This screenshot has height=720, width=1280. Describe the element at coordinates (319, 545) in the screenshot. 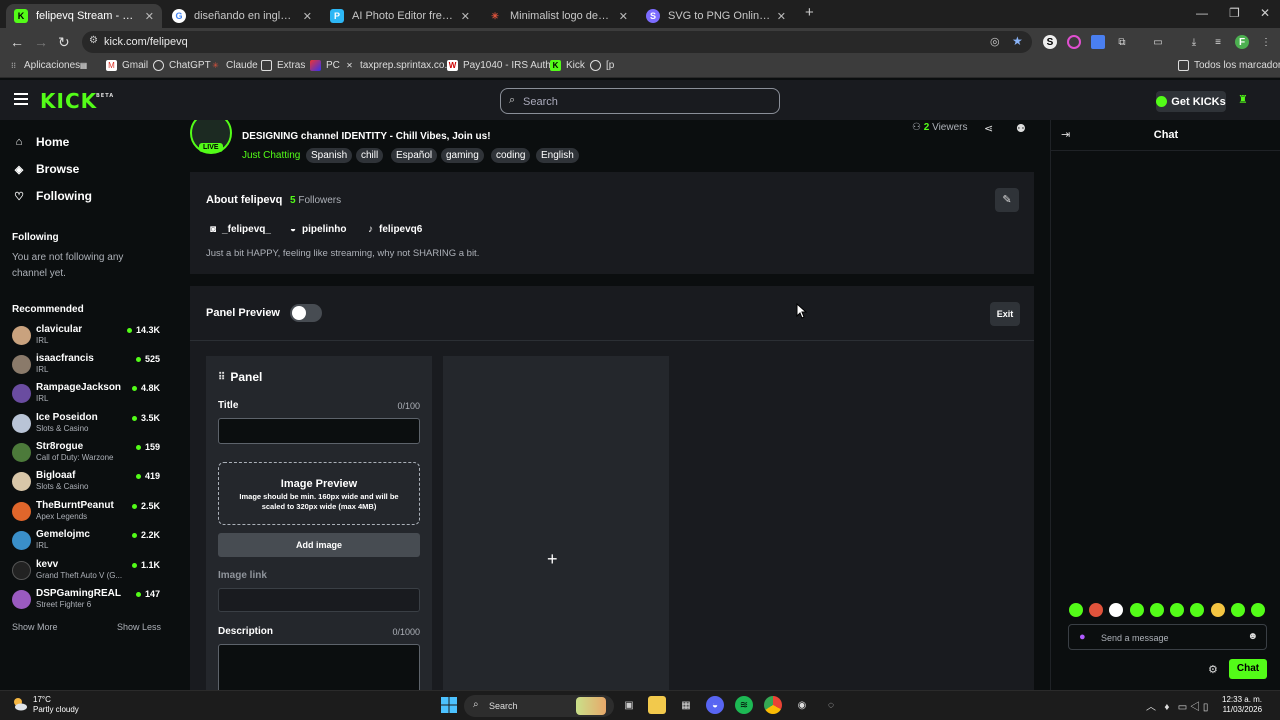

I see `add-image-button: Add image` at that location.